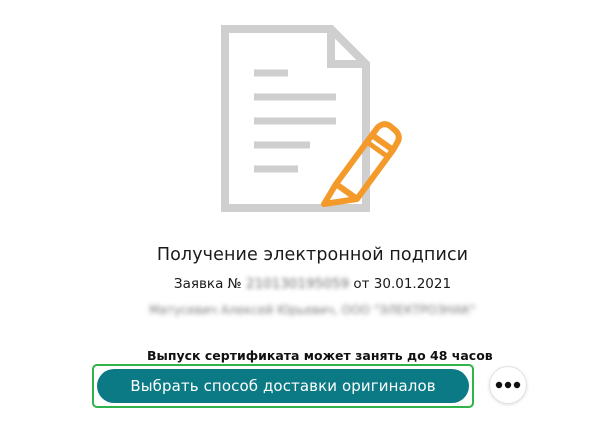 Image resolution: width=595 pixels, height=433 pixels. Describe the element at coordinates (361, 164) in the screenshot. I see `pencil-icon` at that location.